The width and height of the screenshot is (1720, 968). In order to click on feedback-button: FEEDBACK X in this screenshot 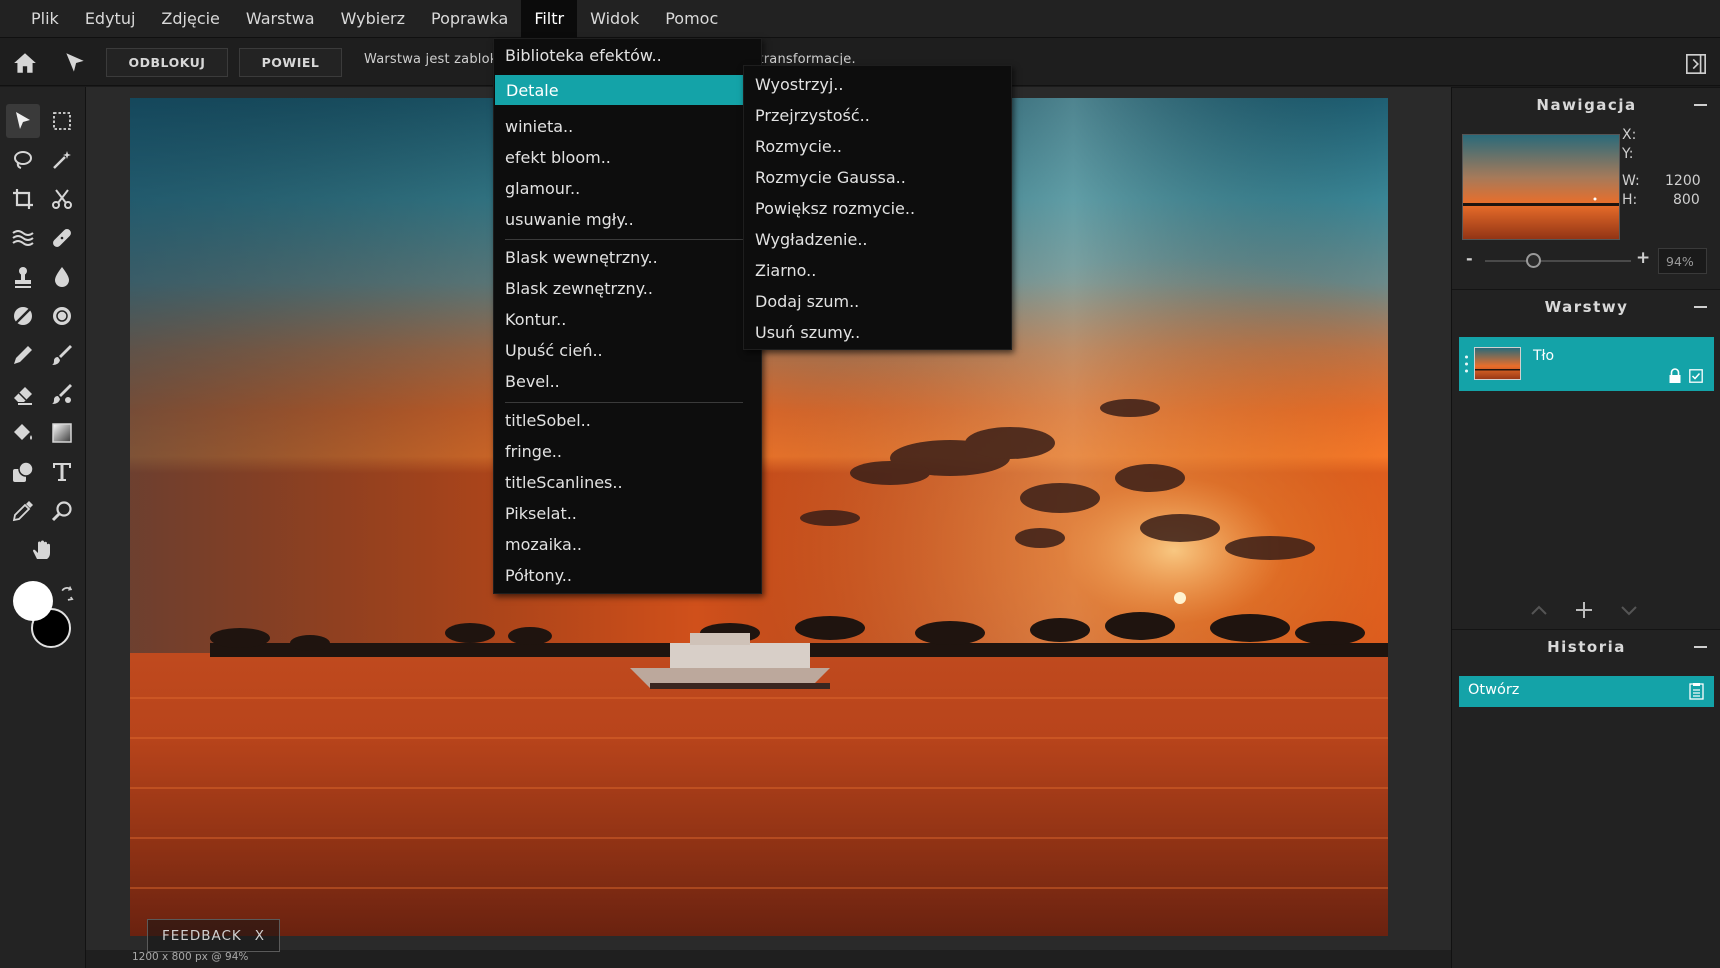, I will do `click(213, 935)`.